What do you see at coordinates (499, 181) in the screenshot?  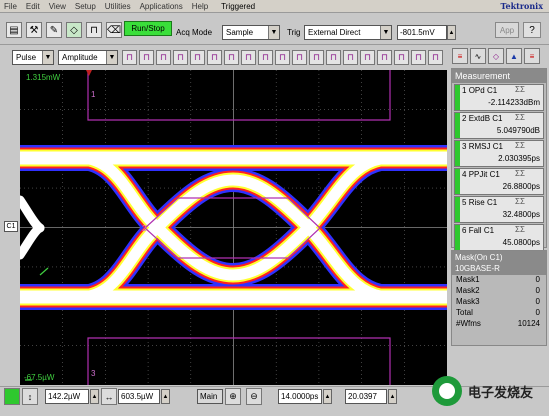 I see `measurement-item: 4 PPJit C1 ΣΣ 26.8800ps` at bounding box center [499, 181].